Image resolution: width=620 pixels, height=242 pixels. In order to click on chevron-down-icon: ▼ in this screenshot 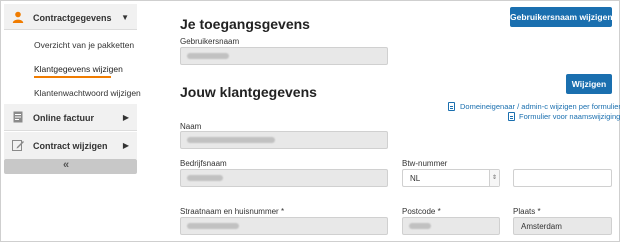, I will do `click(125, 17)`.